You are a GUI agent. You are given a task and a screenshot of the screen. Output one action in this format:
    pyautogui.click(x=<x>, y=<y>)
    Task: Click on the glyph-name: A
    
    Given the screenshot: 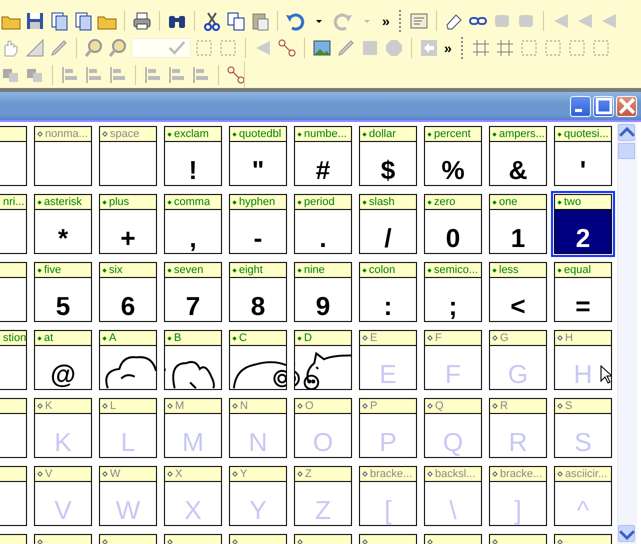 What is the action you would take?
    pyautogui.click(x=112, y=338)
    